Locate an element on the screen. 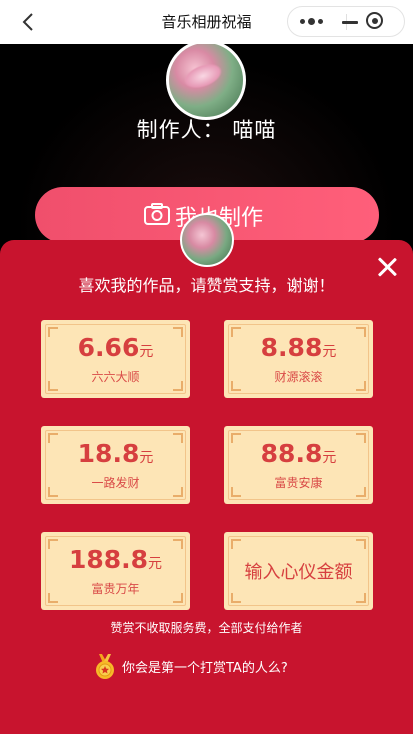 This screenshot has height=734, width=413. more-button is located at coordinates (317, 21).